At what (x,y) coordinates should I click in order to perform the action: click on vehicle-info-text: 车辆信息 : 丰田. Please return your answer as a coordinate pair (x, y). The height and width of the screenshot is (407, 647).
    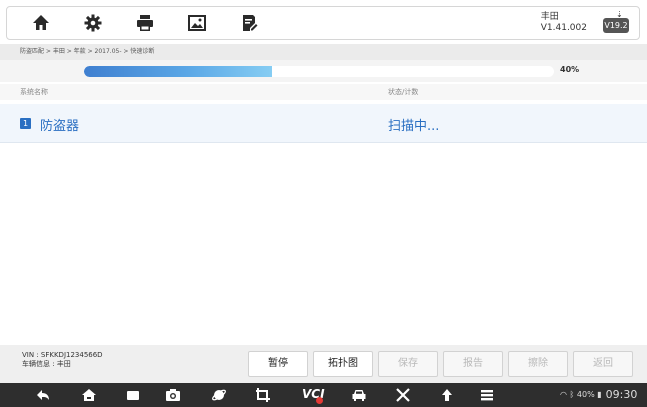
    Looking at the image, I should click on (46, 364).